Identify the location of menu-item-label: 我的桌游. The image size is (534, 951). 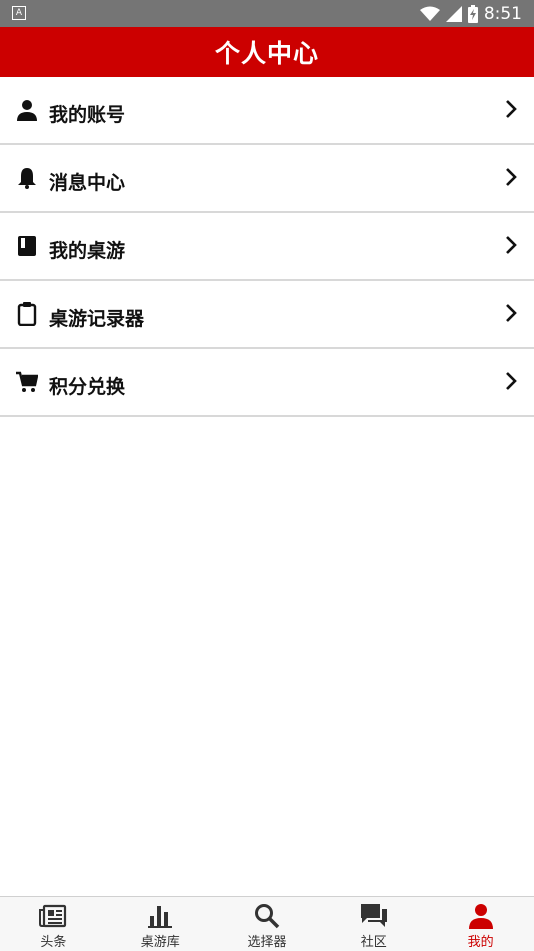
(87, 251).